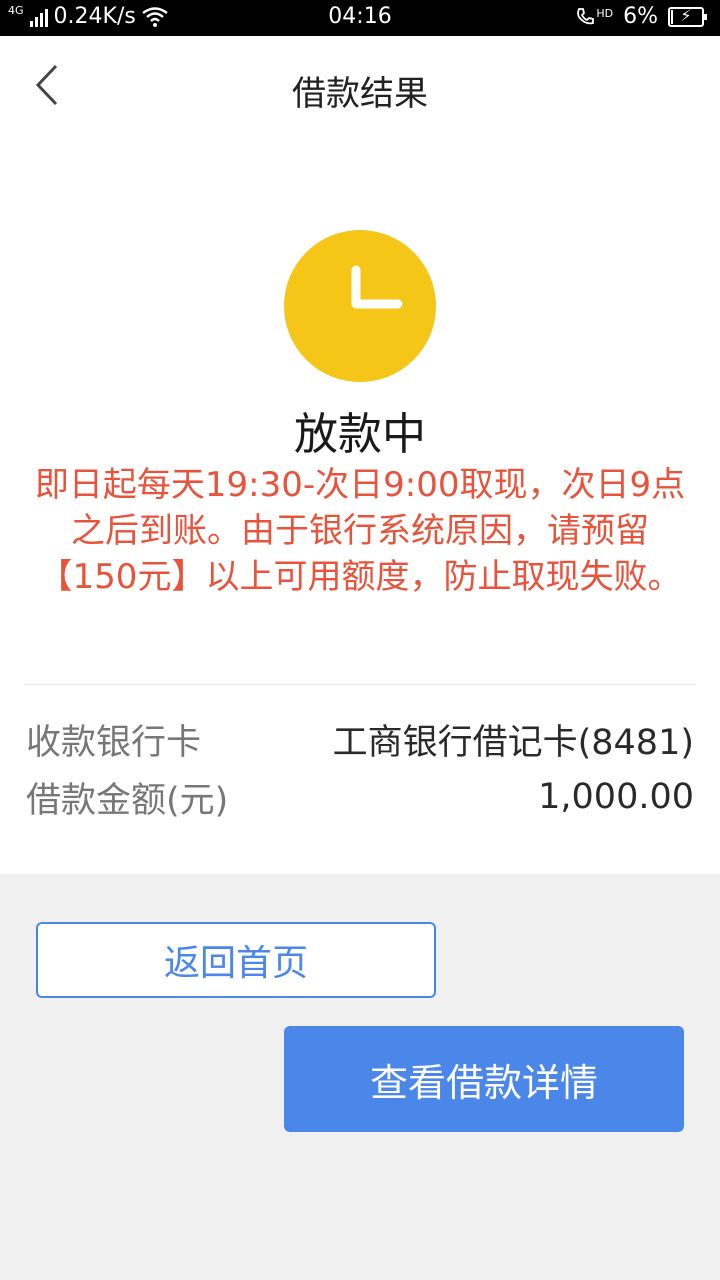 The height and width of the screenshot is (1280, 720). I want to click on phone-hd-icon: HD, so click(594, 17).